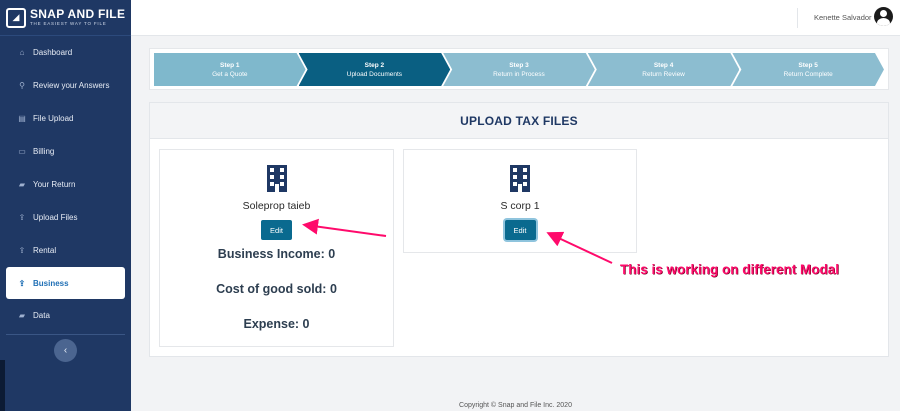  Describe the element at coordinates (65, 334) in the screenshot. I see `sidebar-divider` at that location.